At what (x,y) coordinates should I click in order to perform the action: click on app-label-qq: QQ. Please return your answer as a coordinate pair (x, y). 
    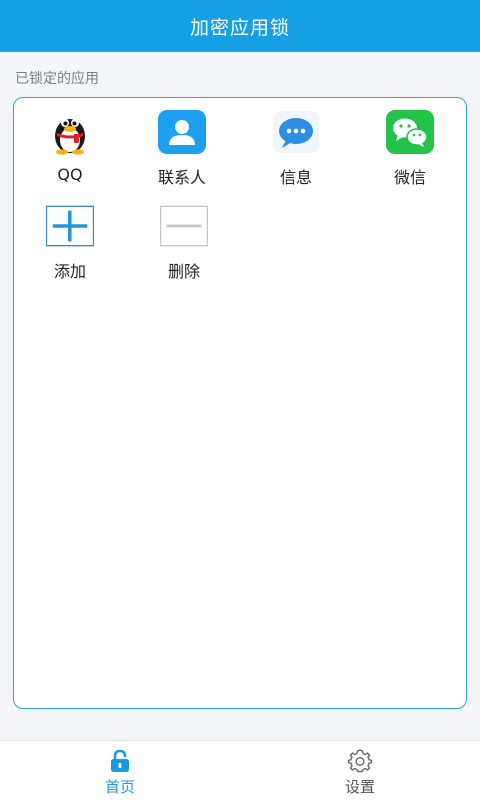
    Looking at the image, I should click on (70, 174).